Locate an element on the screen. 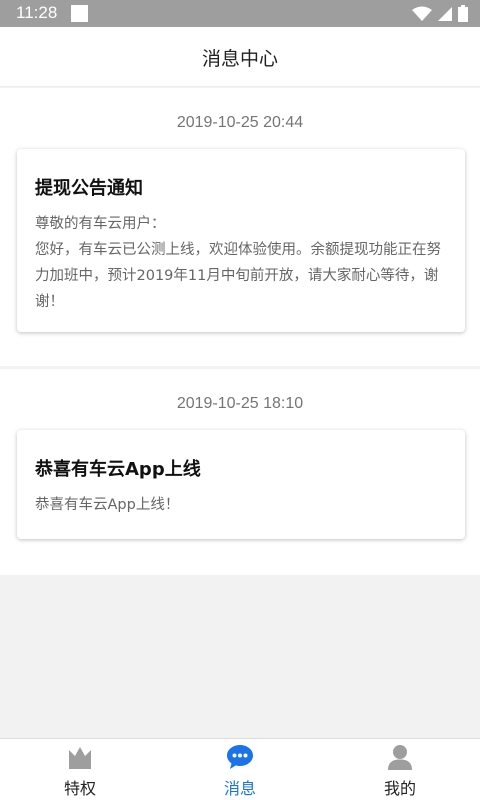  signal-icon is located at coordinates (445, 13).